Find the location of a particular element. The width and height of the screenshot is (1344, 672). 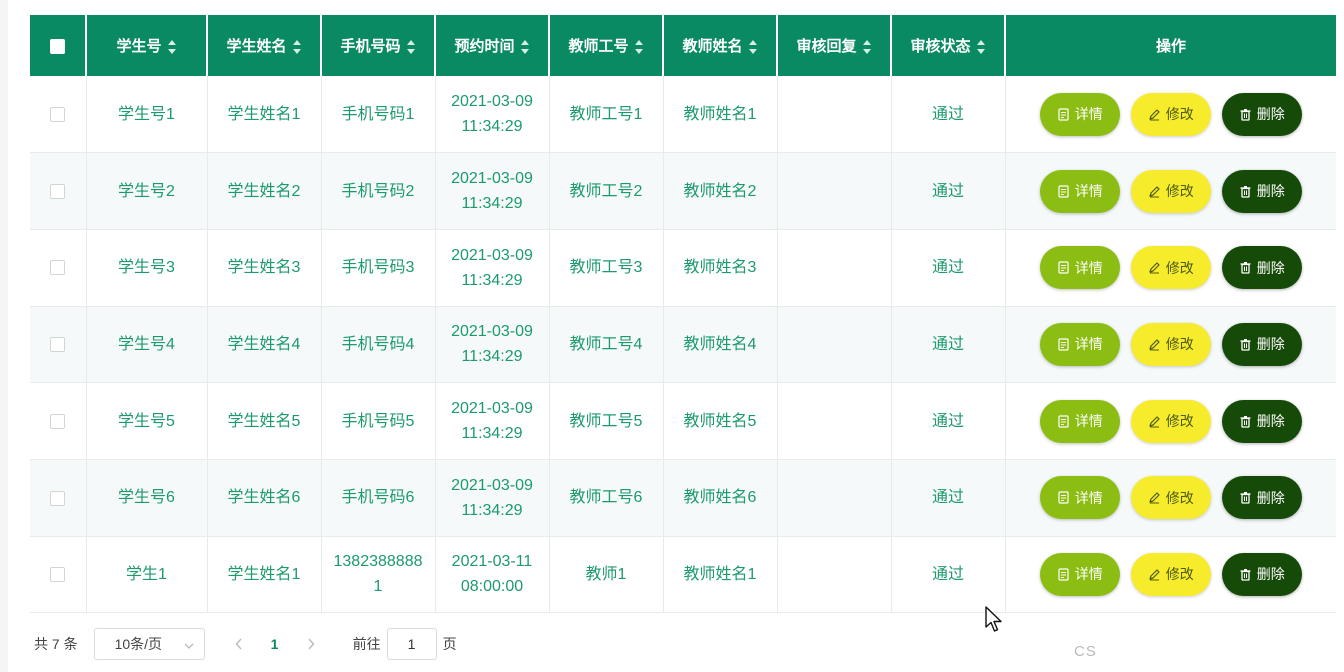

chevron-left-icon is located at coordinates (238, 643).